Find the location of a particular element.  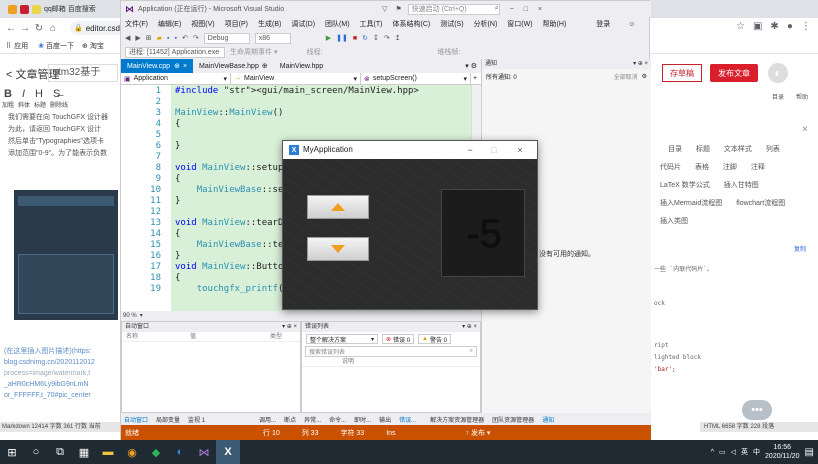

menu-project: 项目(P) is located at coordinates (236, 24).